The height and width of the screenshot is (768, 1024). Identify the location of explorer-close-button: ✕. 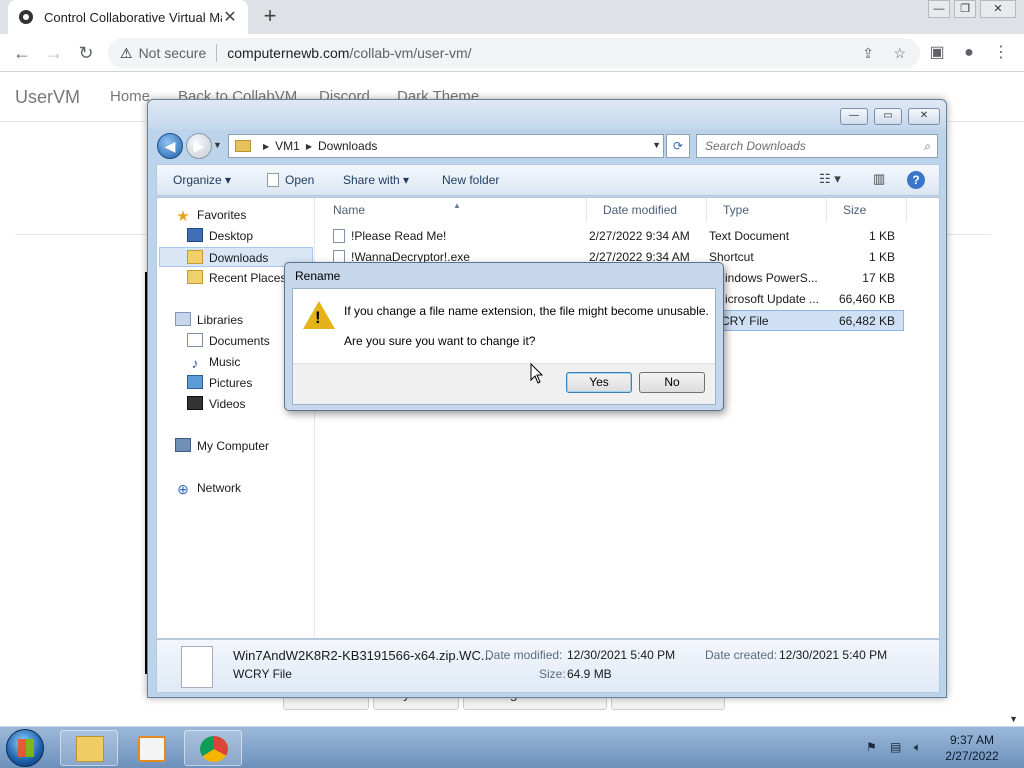
(924, 116).